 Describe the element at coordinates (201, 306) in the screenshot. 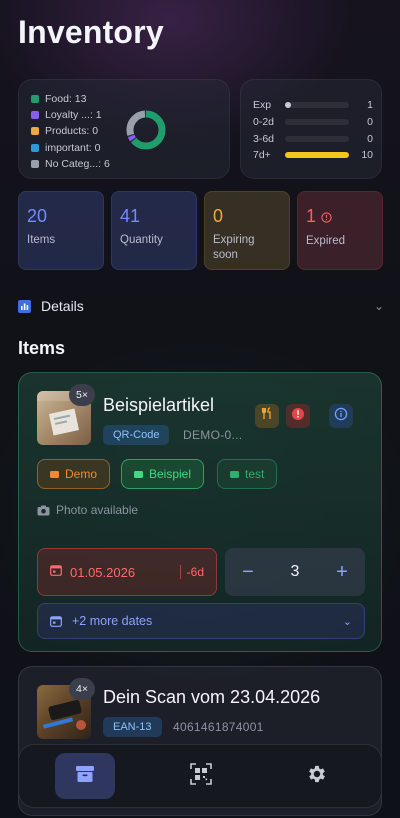

I see `details-toggle: Details ⌄` at that location.